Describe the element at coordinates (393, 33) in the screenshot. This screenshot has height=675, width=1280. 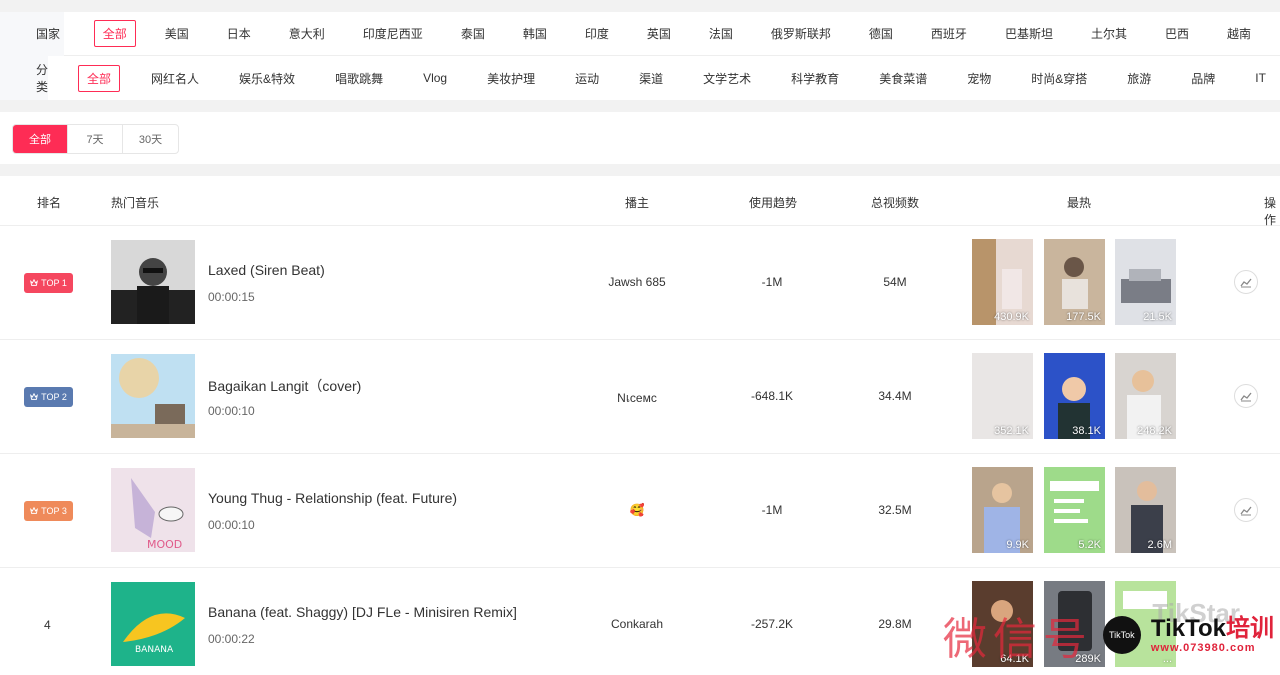
I see `country-option-id: 印度尼西亚` at that location.